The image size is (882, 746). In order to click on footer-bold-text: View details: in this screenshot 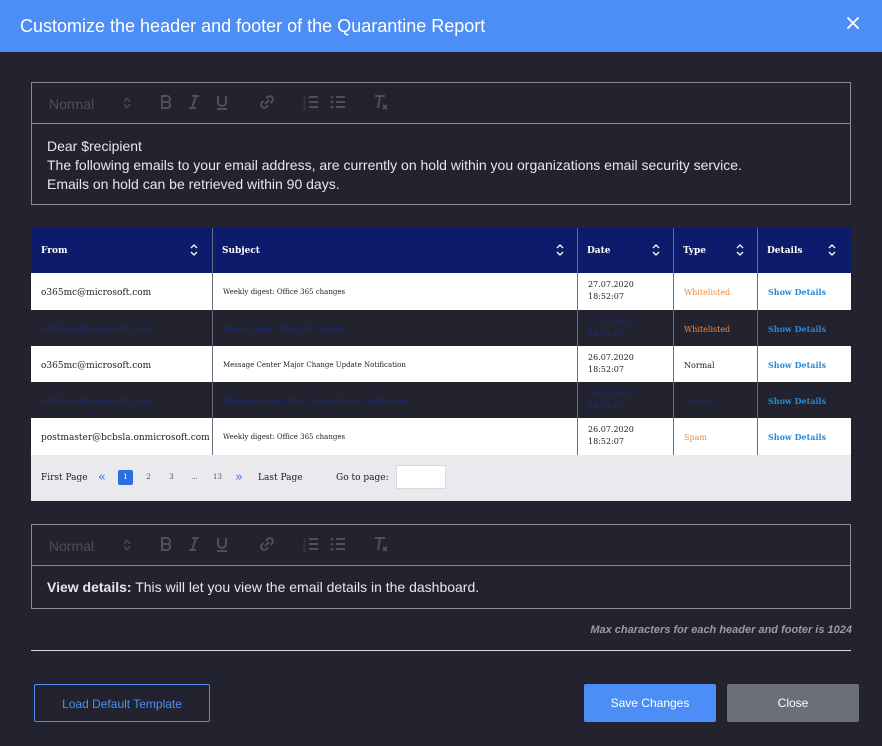, I will do `click(89, 587)`.